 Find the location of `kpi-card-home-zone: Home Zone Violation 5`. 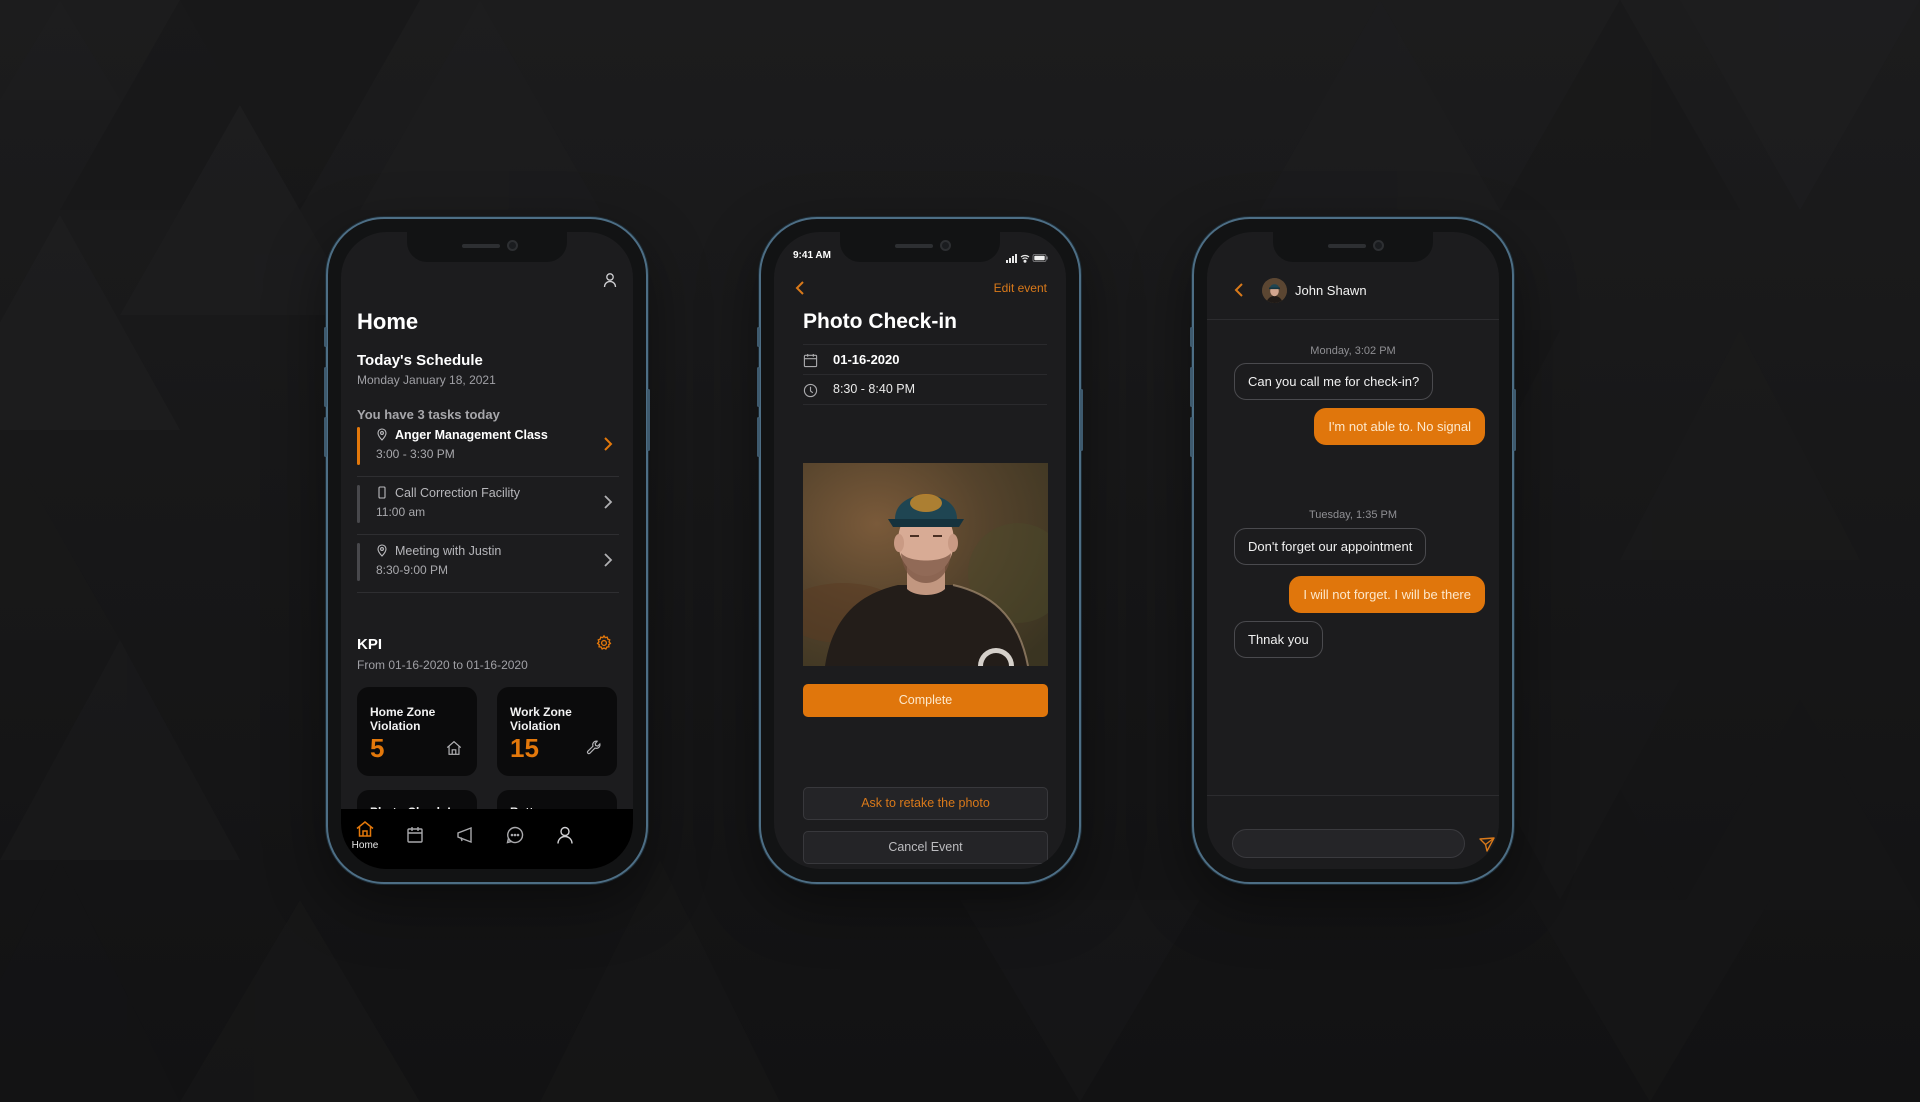

kpi-card-home-zone: Home Zone Violation 5 is located at coordinates (417, 731).